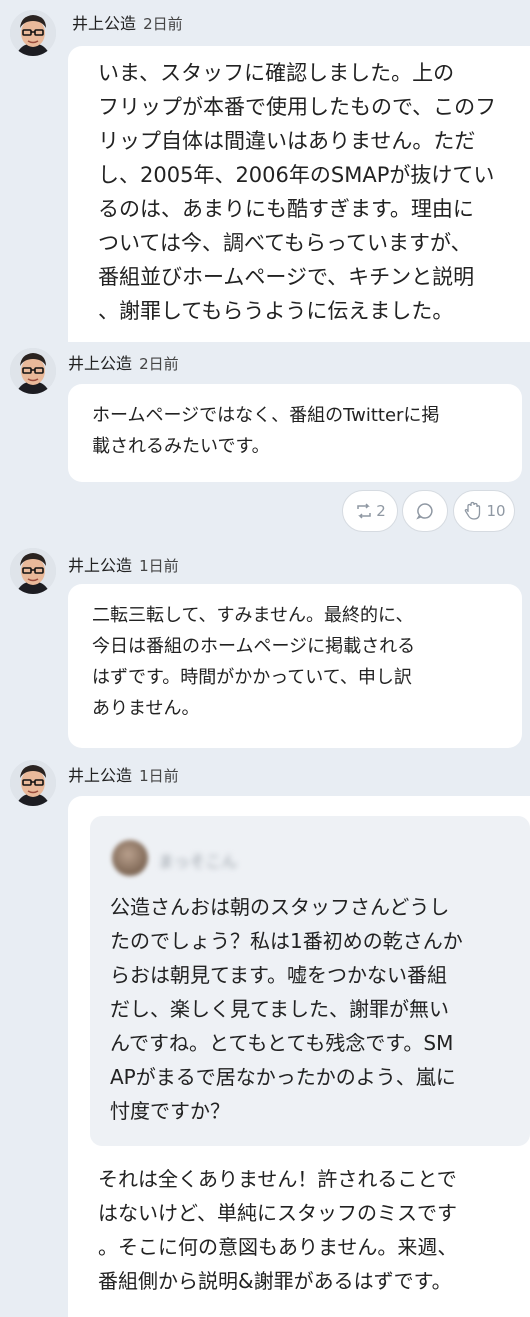  I want to click on quote-line: んですね。とてもとても残念です。SM, so click(282, 1043).